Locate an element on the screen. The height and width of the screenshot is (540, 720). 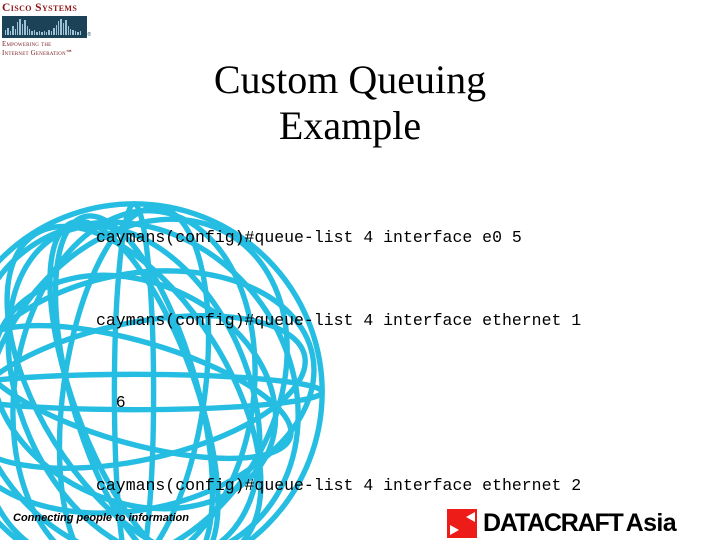
registered-trademark-icon: ® is located at coordinates (89, 35).